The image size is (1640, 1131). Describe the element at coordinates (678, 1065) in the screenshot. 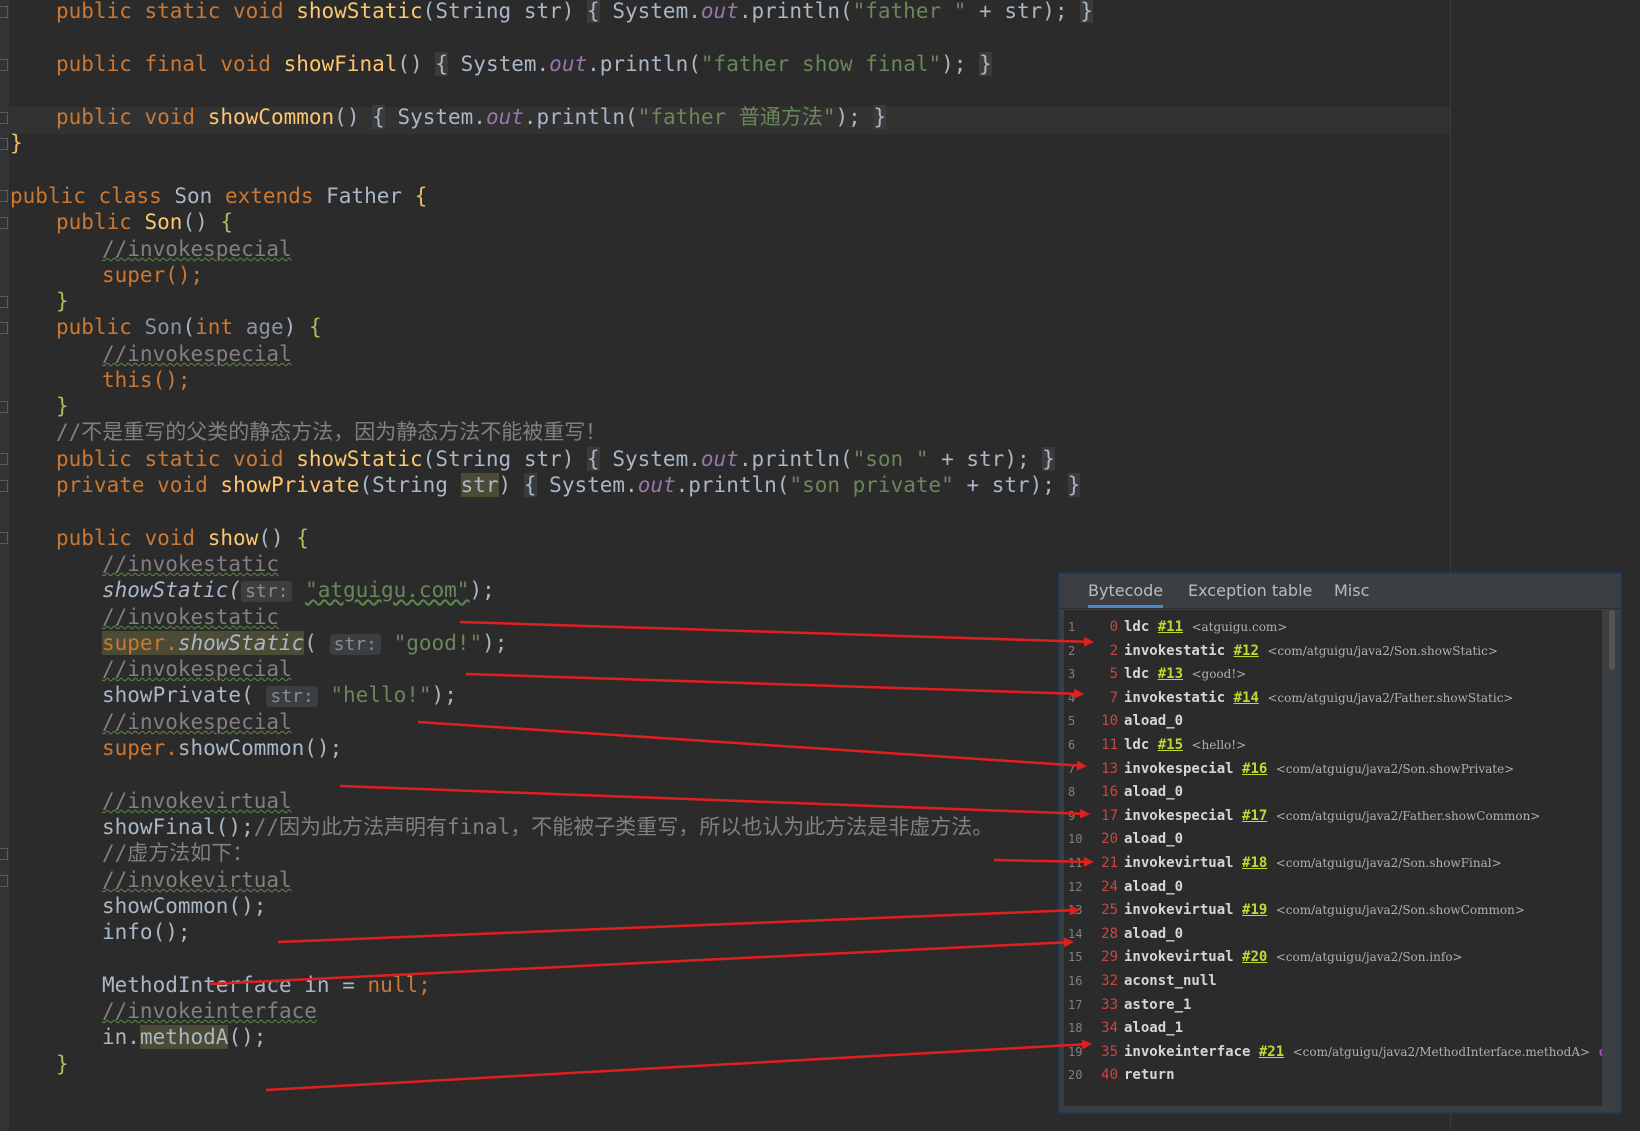

I see `arrow-methoda` at that location.